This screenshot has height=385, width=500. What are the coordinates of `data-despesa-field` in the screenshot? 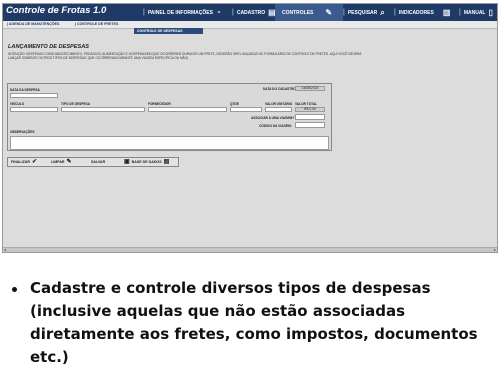 It's located at (34, 95).